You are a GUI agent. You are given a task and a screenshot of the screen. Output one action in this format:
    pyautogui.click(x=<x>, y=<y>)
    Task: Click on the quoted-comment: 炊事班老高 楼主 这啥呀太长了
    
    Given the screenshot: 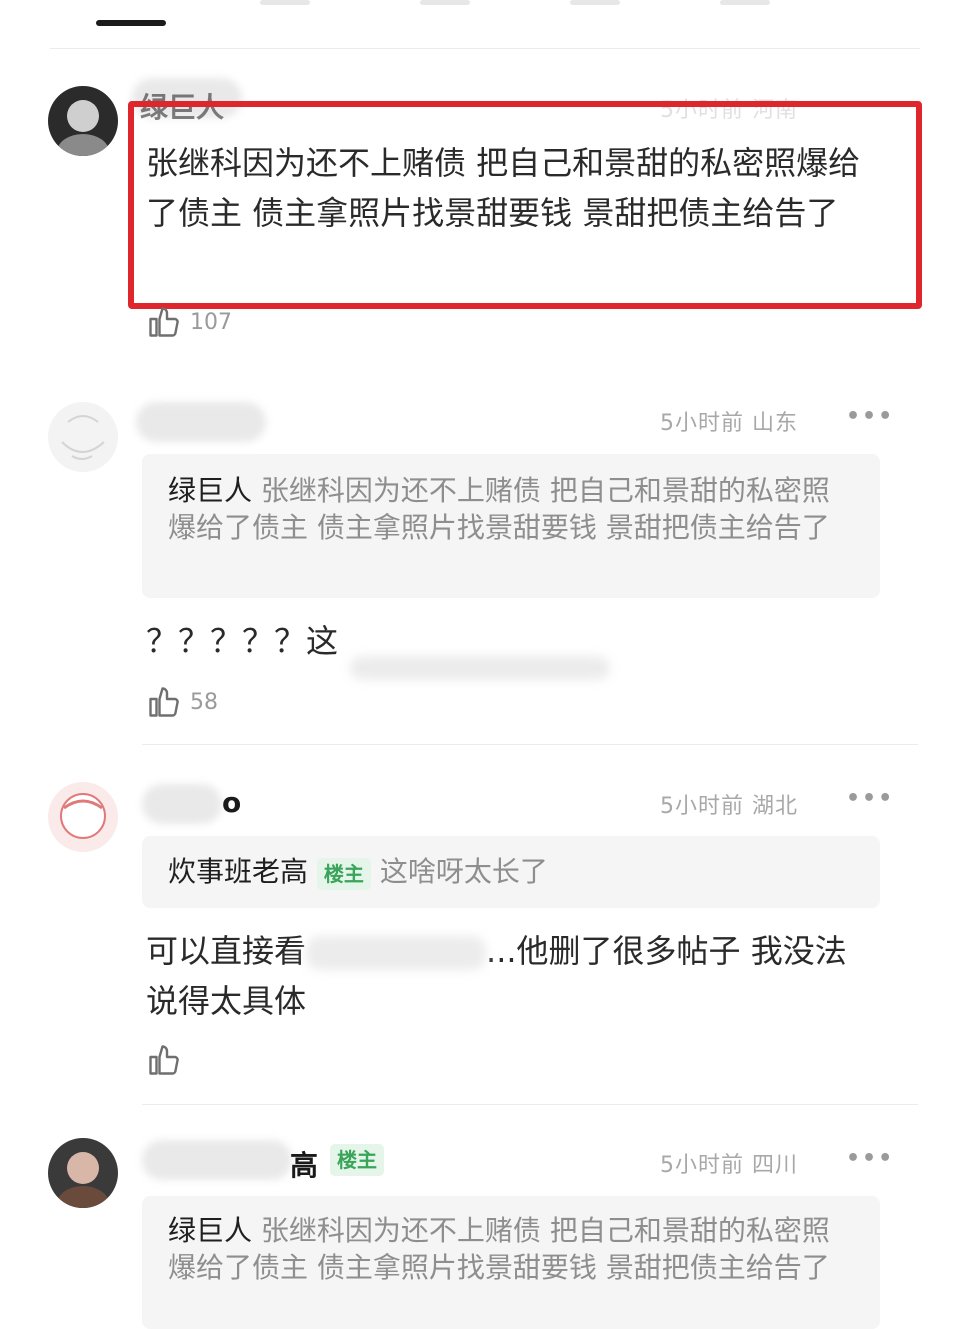 What is the action you would take?
    pyautogui.click(x=511, y=872)
    